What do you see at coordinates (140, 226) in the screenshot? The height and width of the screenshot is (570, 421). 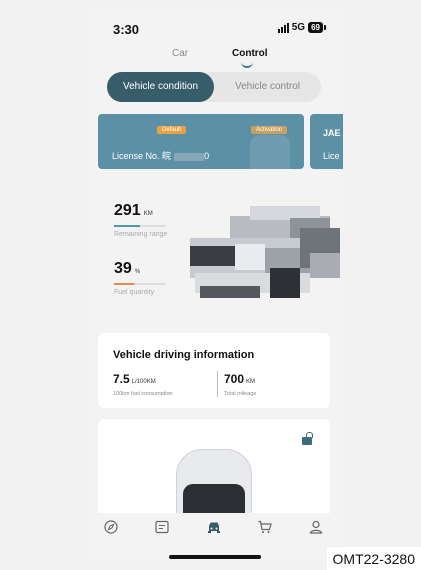 I see `range-bar` at bounding box center [140, 226].